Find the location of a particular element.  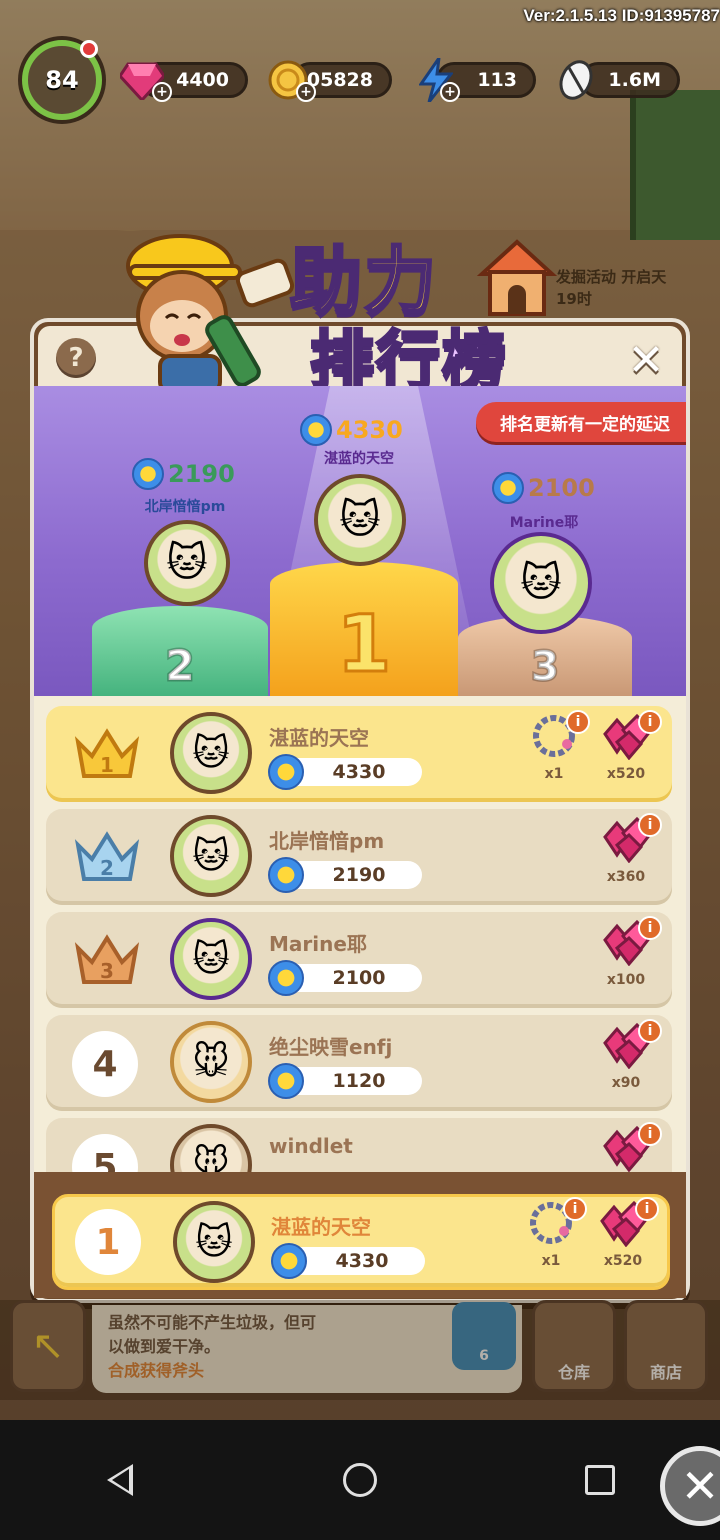

ranking-row-5: 5 🐭 windlet i is located at coordinates (359, 1145).